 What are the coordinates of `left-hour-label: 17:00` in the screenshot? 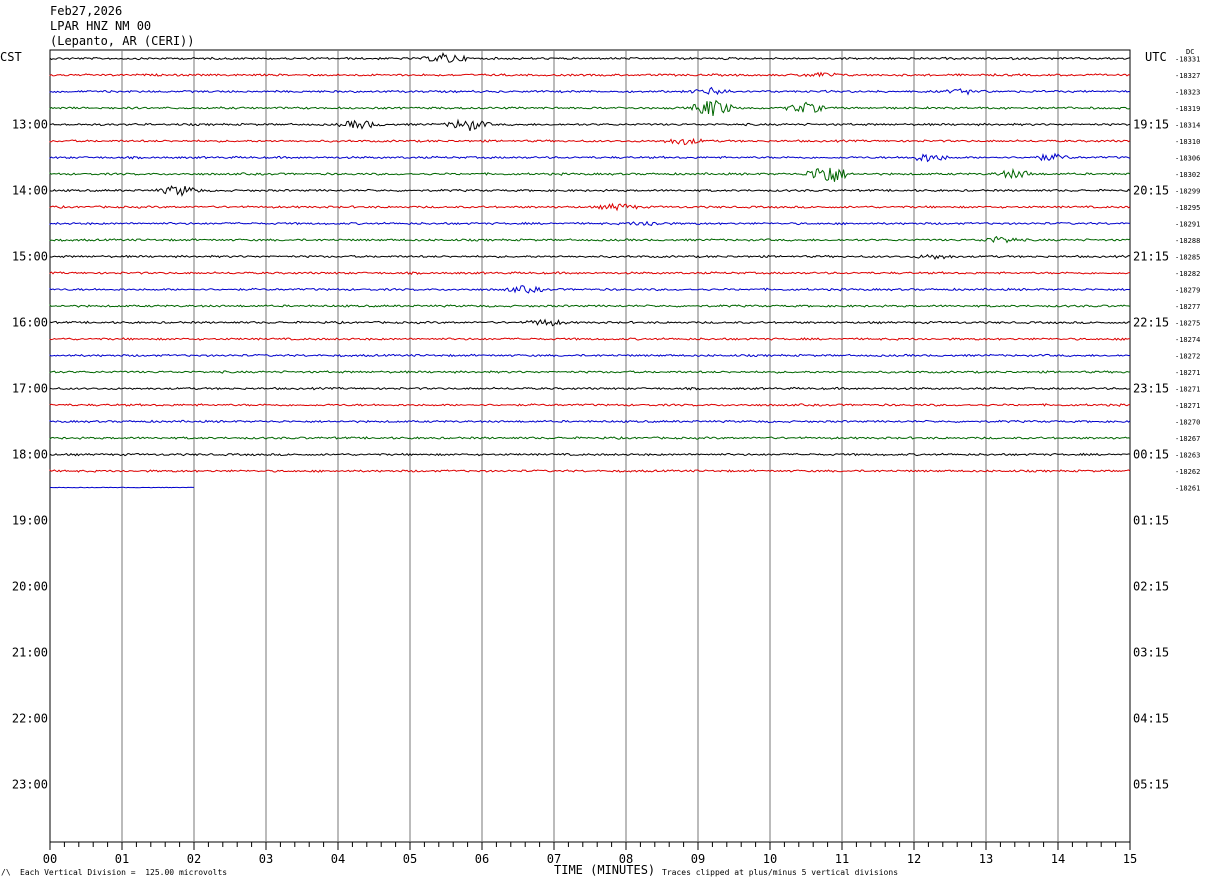 It's located at (30, 389).